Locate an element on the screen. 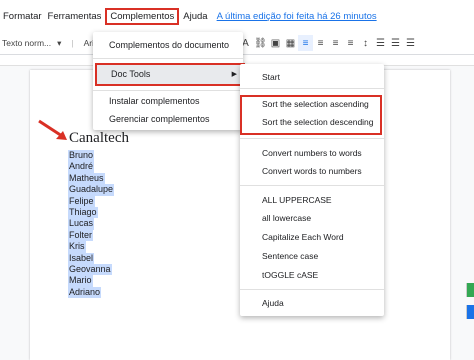 Image resolution: width=474 pixels, height=360 pixels. menu-ajuda: Ajuda is located at coordinates (195, 16).